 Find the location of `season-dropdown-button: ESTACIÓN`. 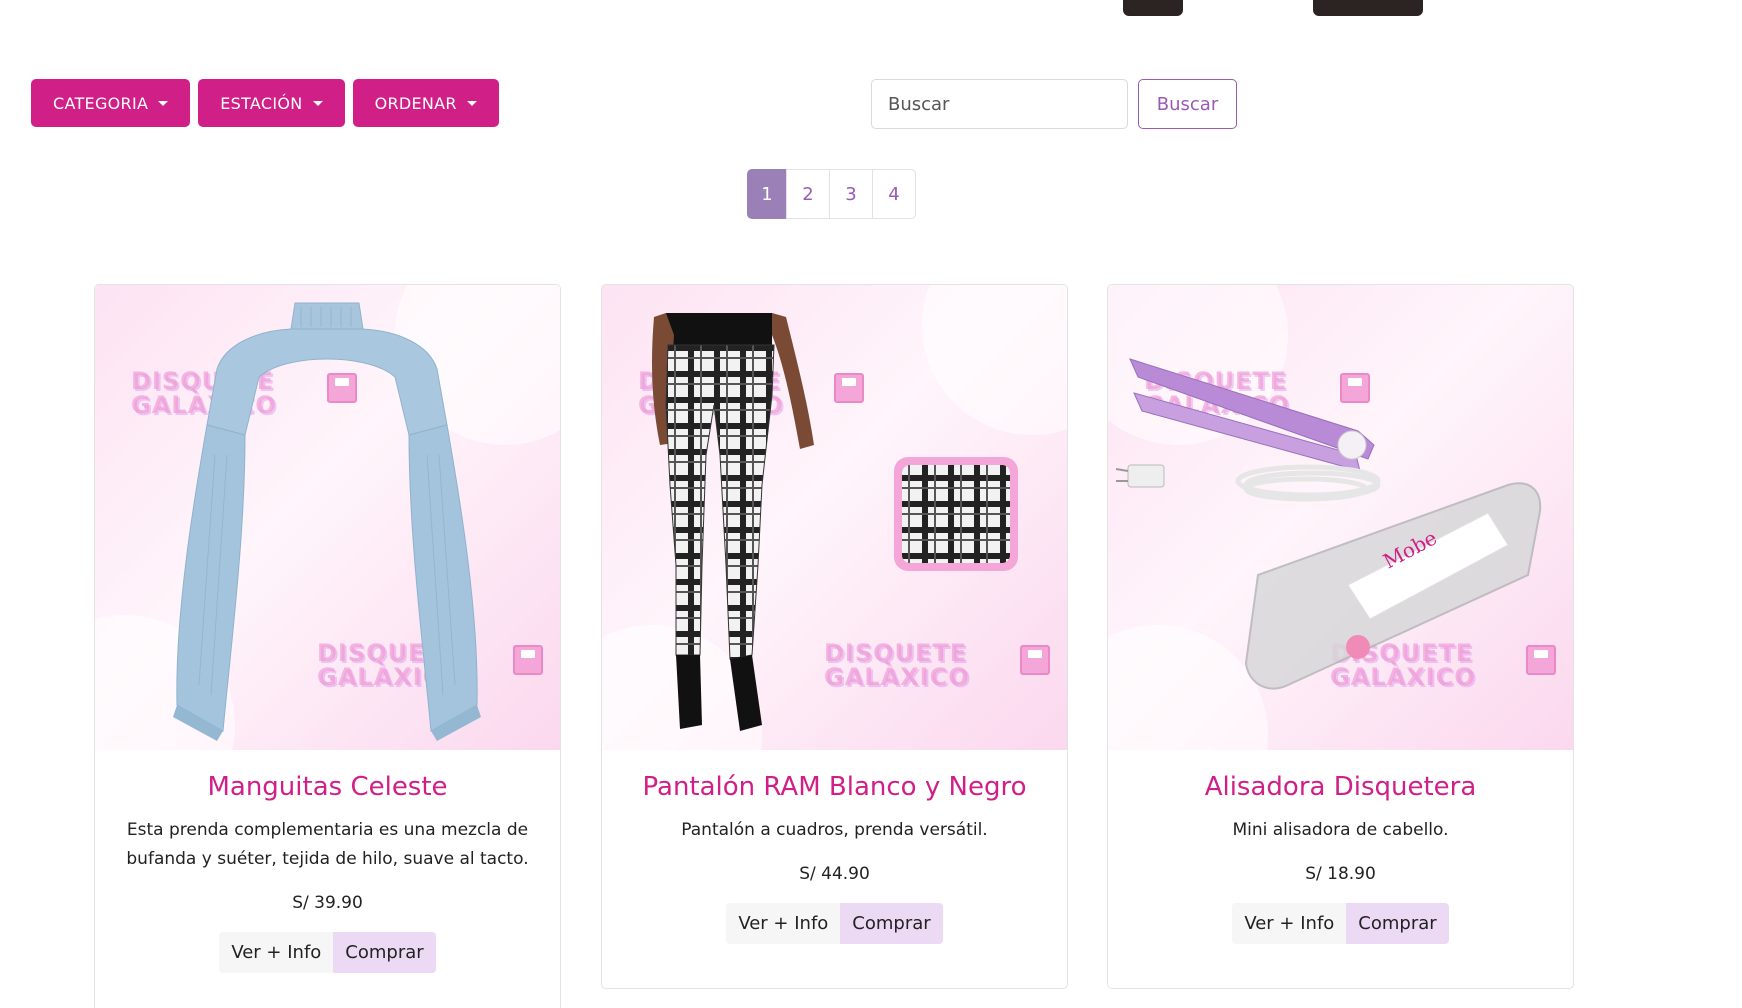

season-dropdown-button: ESTACIÓN is located at coordinates (271, 103).